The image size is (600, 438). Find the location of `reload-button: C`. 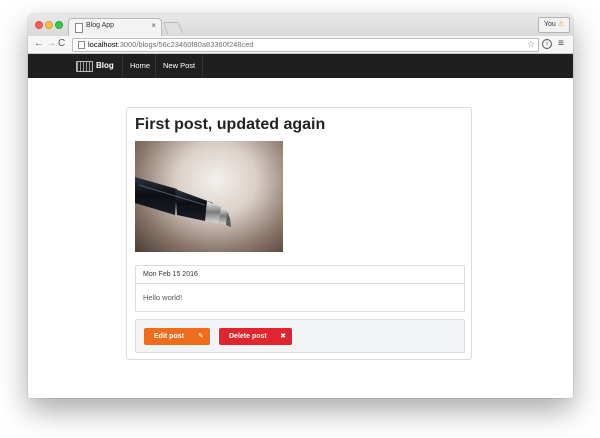

reload-button: C is located at coordinates (61, 44).